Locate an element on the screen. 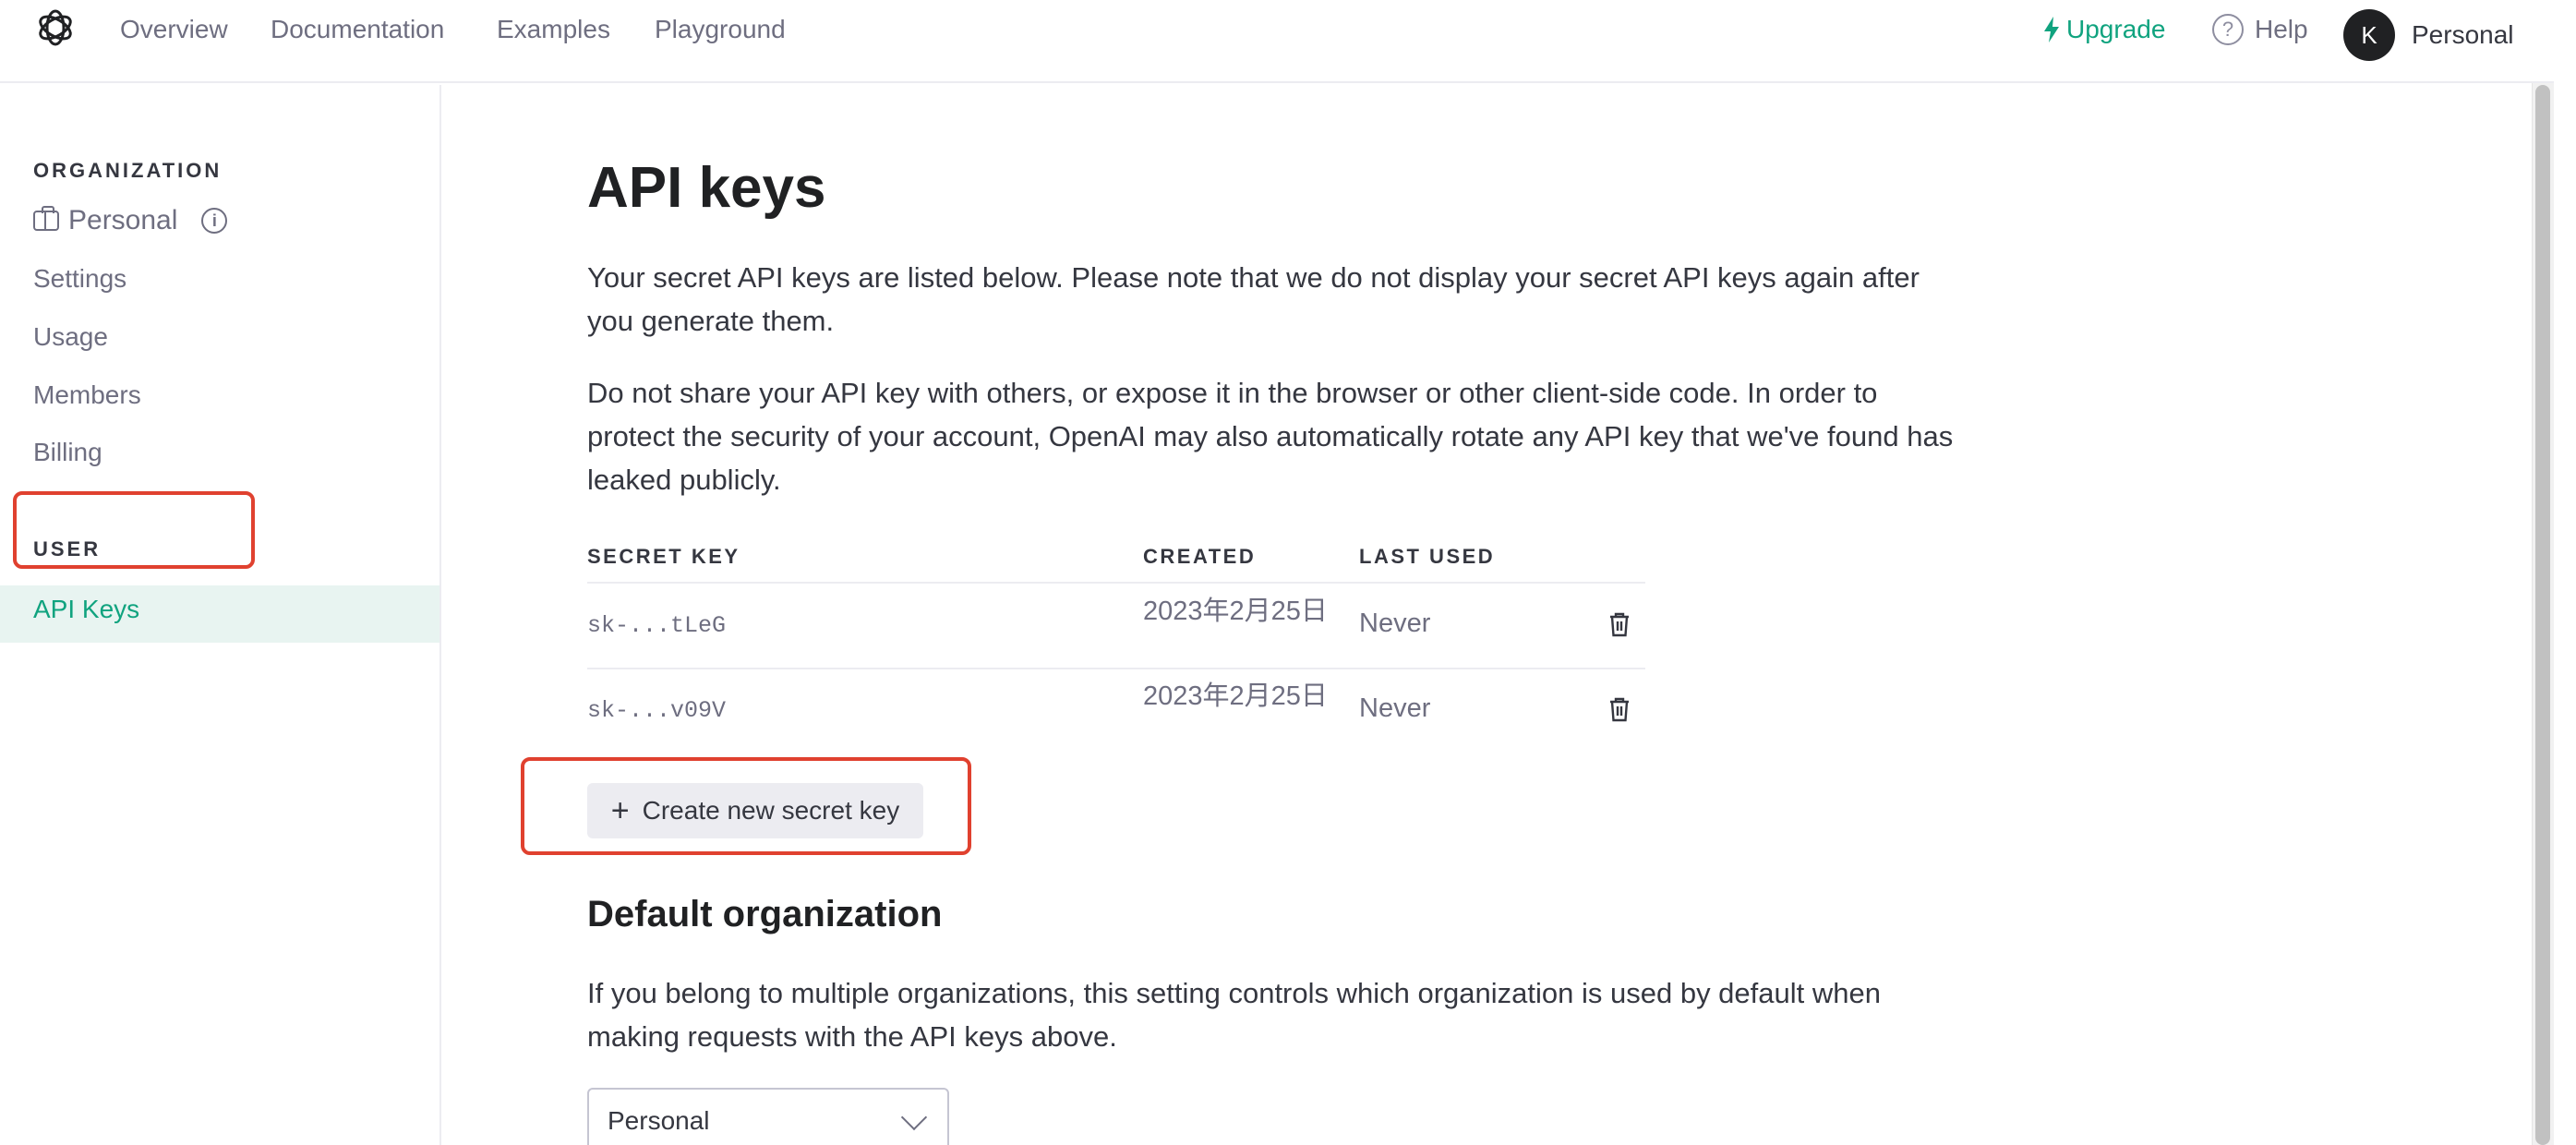 This screenshot has width=2576, height=1145. column-header-secret-key: SECRET KEY is located at coordinates (663, 556).